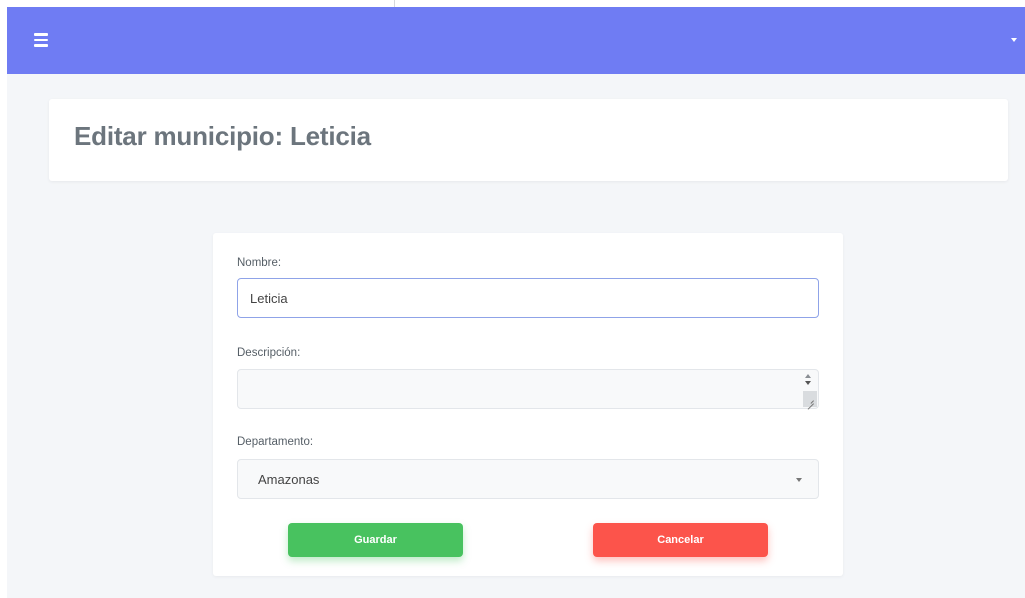 The image size is (1025, 598). I want to click on textarea-spinner, so click(809, 380).